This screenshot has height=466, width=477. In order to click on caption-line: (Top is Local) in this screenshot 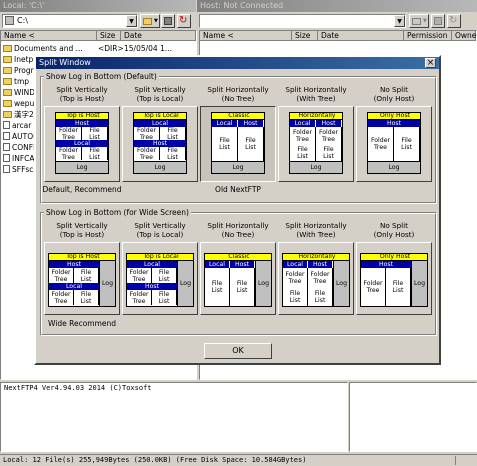, I will do `click(160, 98)`.